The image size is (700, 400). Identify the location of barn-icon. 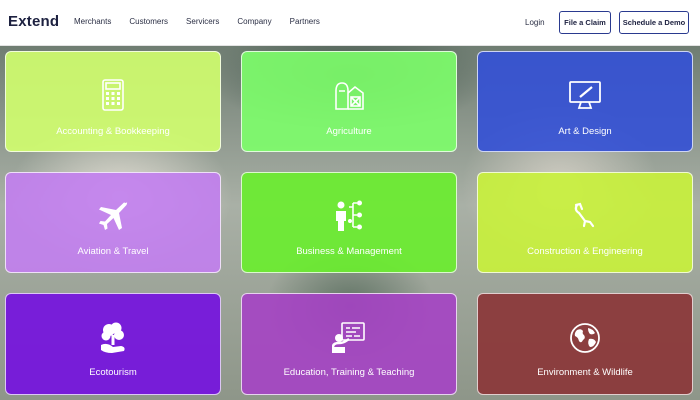
(349, 95).